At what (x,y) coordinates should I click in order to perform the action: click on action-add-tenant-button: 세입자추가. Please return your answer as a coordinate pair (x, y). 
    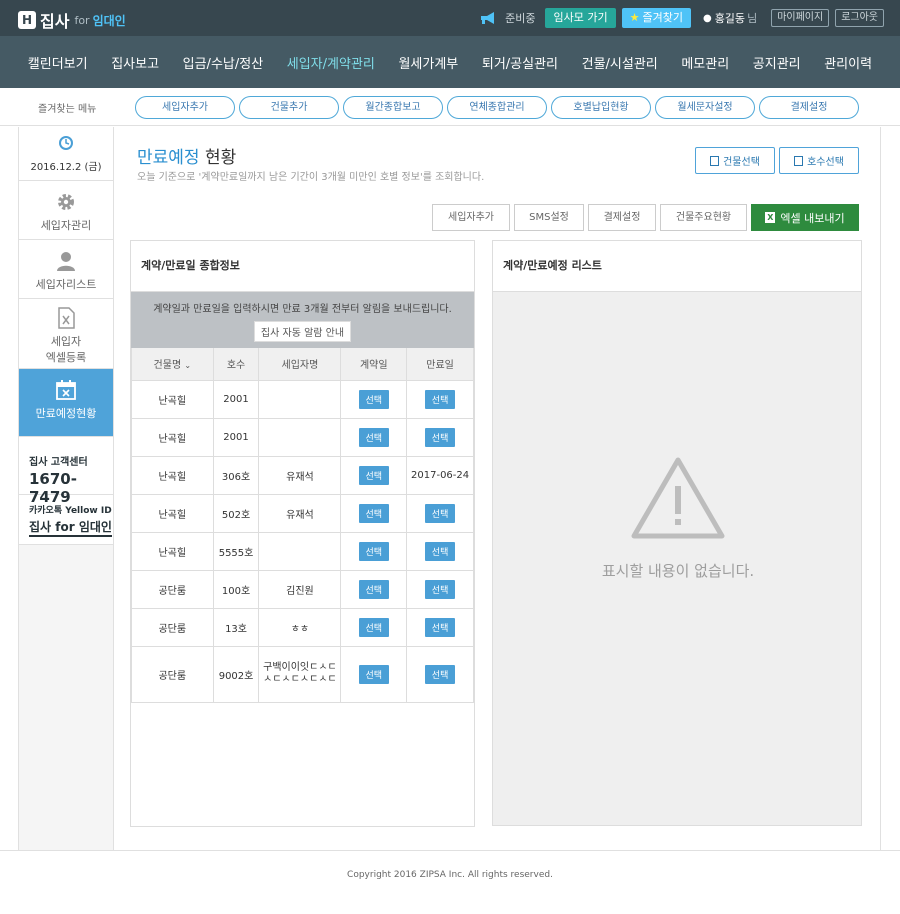
    Looking at the image, I should click on (471, 217).